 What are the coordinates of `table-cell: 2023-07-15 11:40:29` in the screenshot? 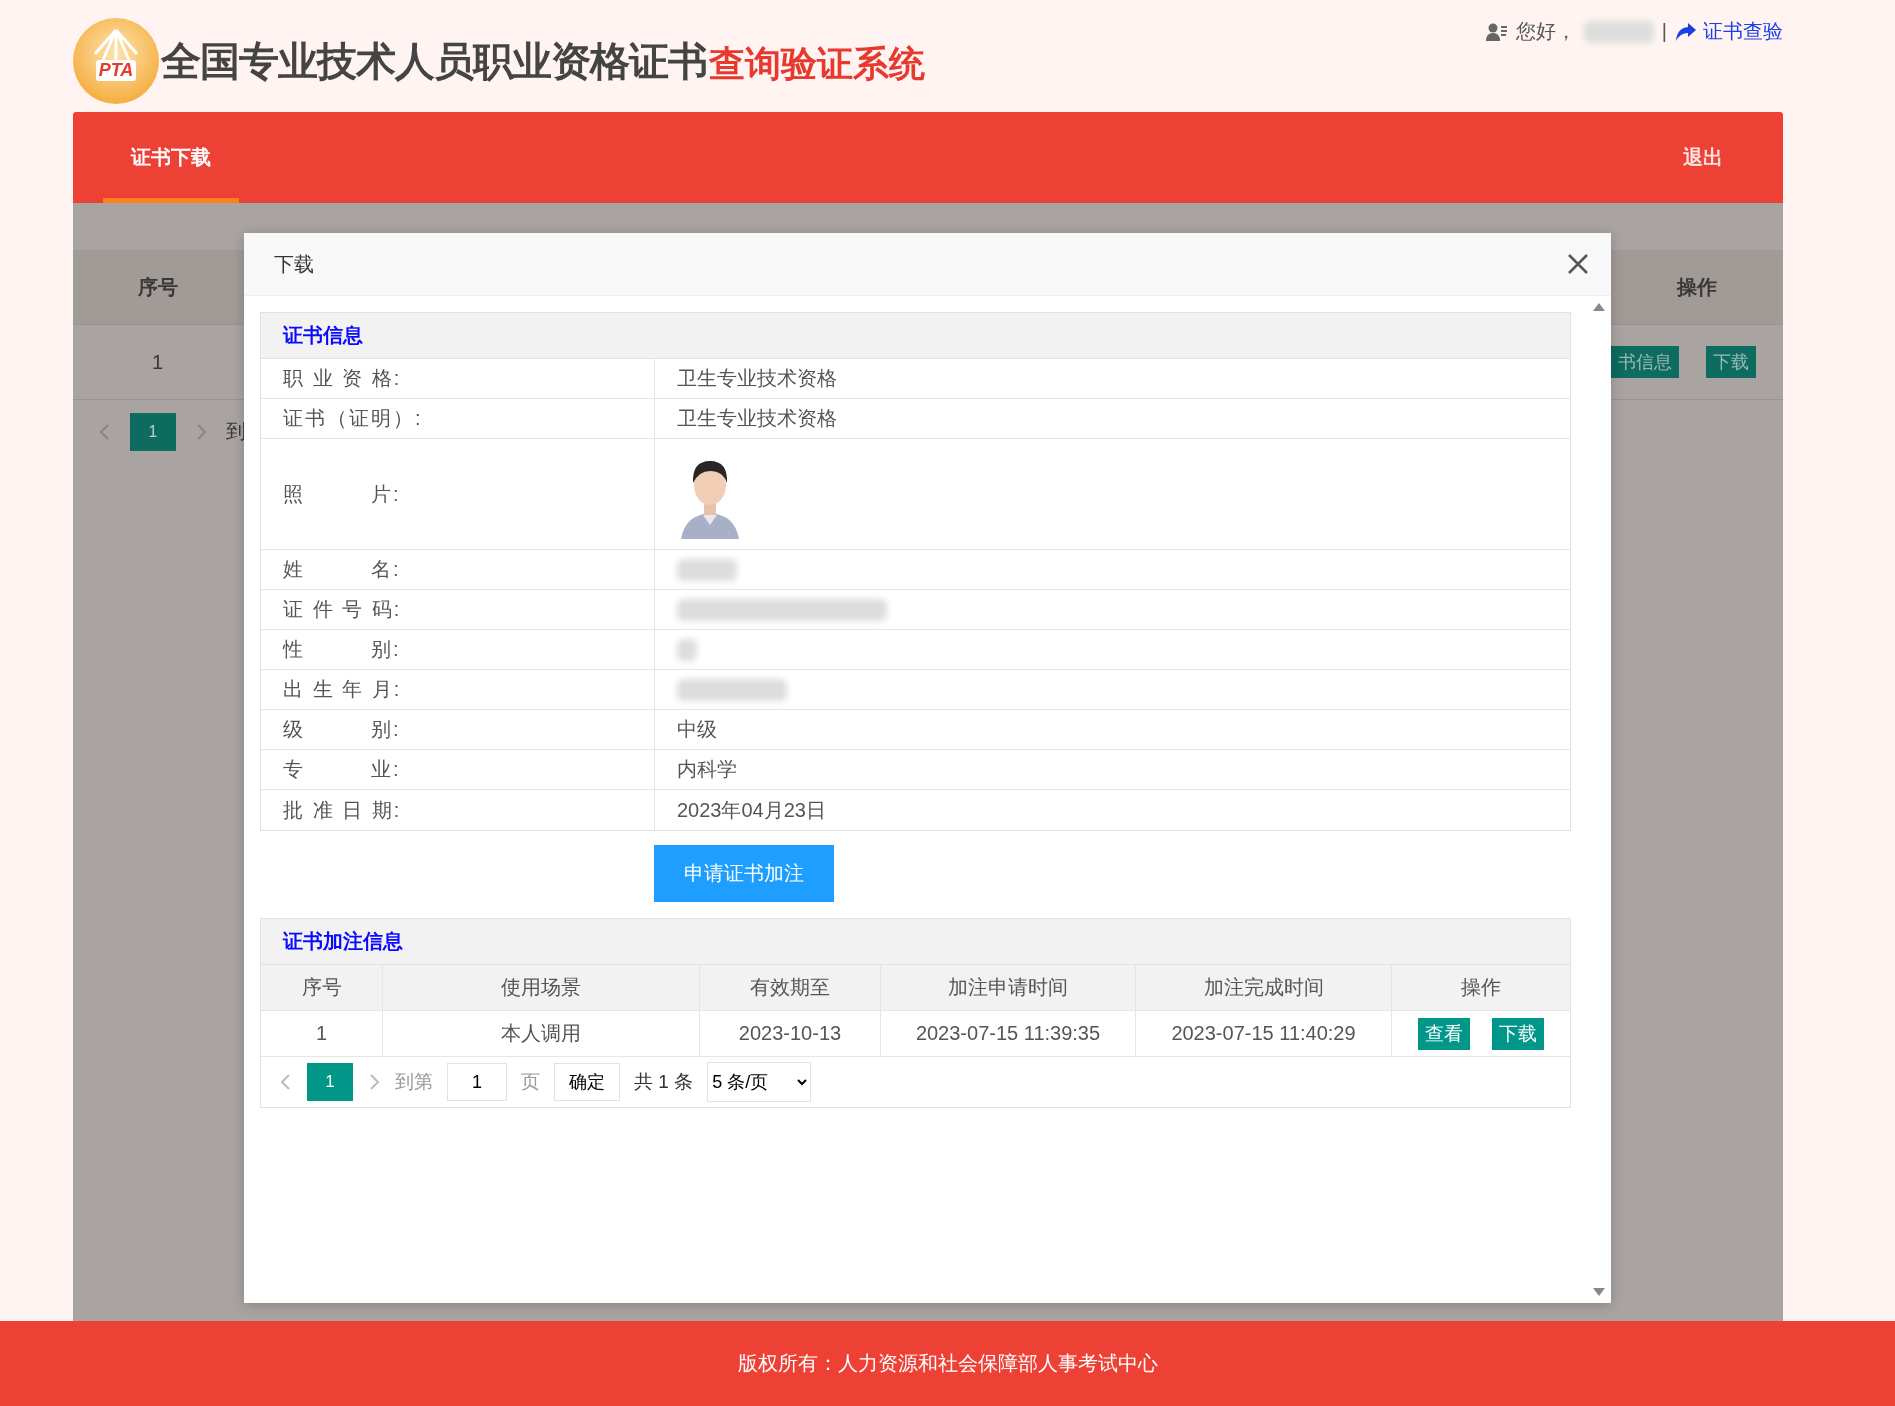 It's located at (1263, 1033).